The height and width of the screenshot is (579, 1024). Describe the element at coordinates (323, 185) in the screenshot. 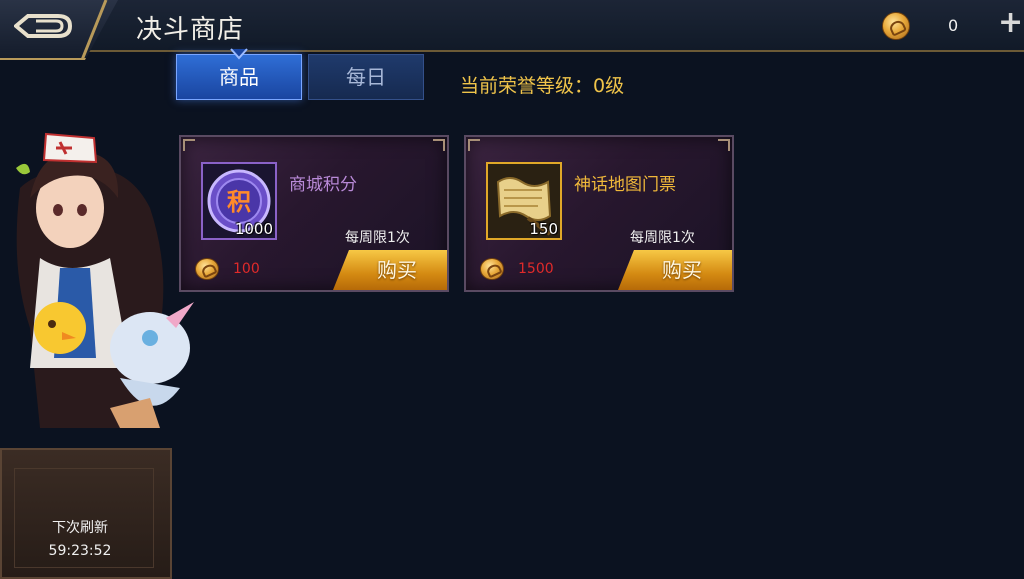

I see `item-name: 商城积分` at that location.